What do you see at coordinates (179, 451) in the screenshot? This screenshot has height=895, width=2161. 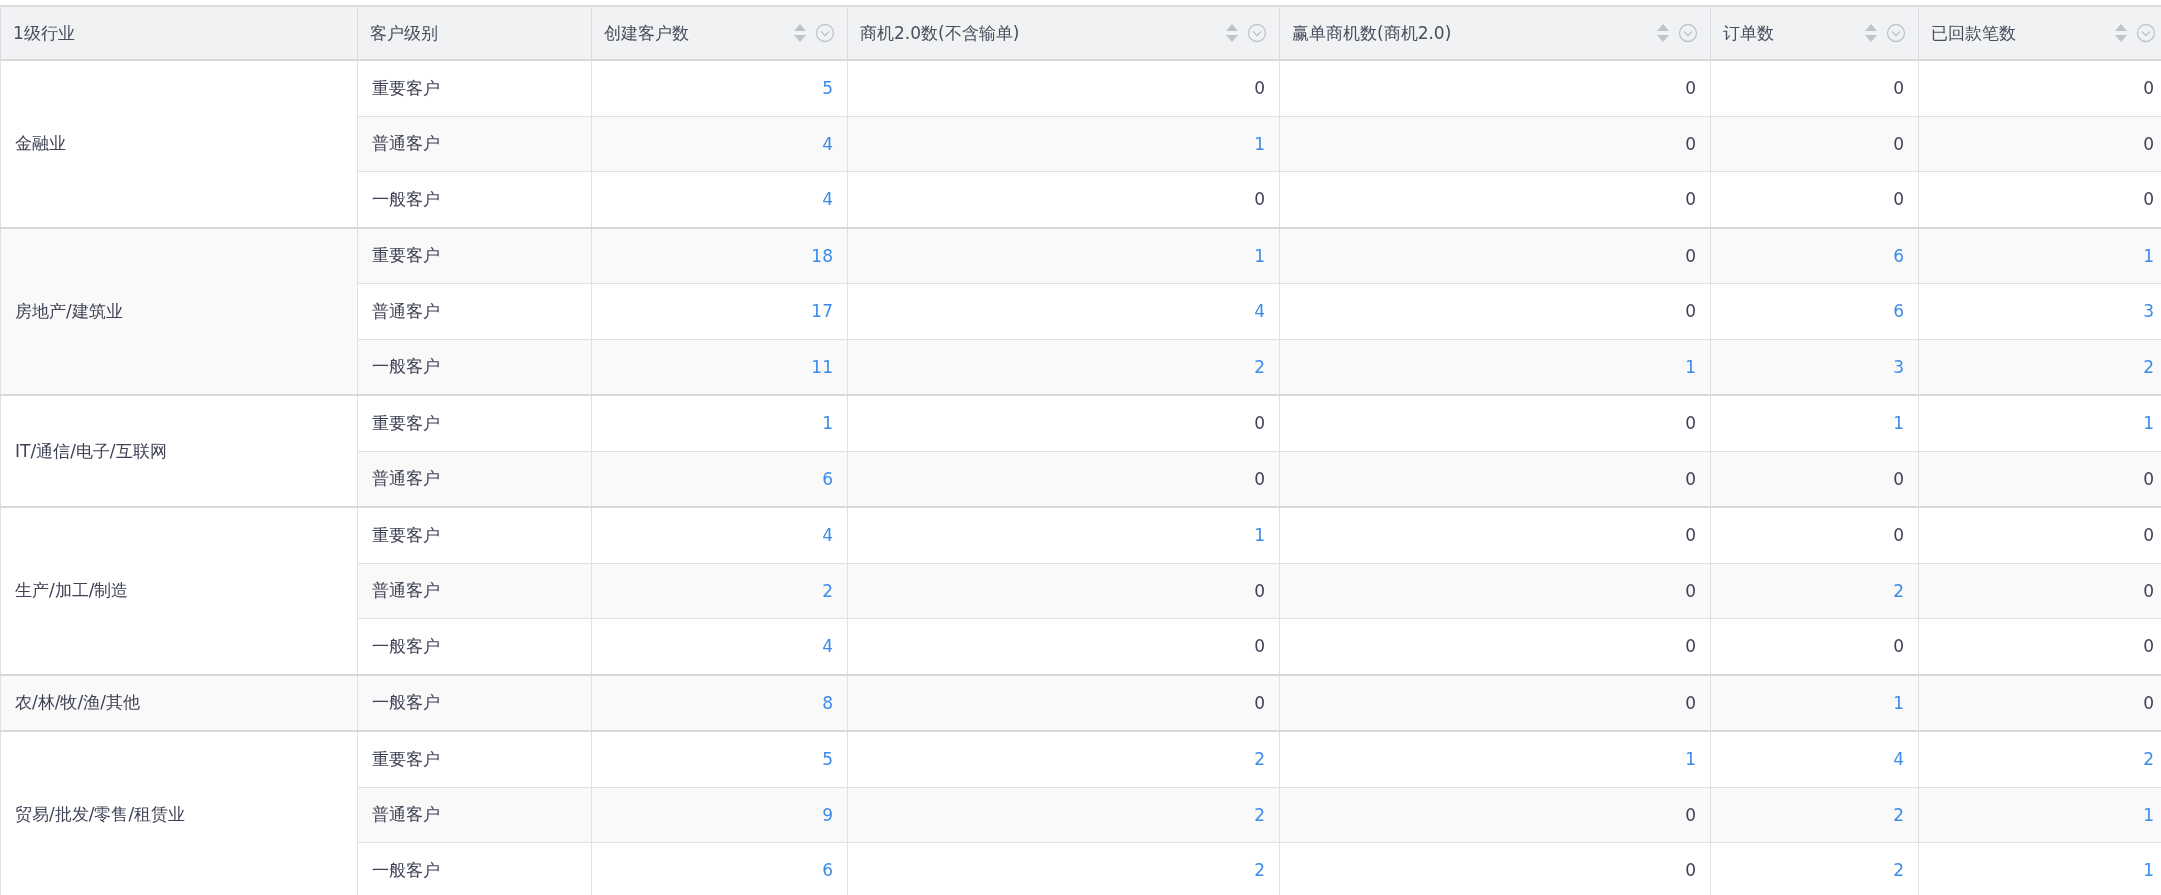 I see `industry-cell: IT/通信/电子/互联网` at bounding box center [179, 451].